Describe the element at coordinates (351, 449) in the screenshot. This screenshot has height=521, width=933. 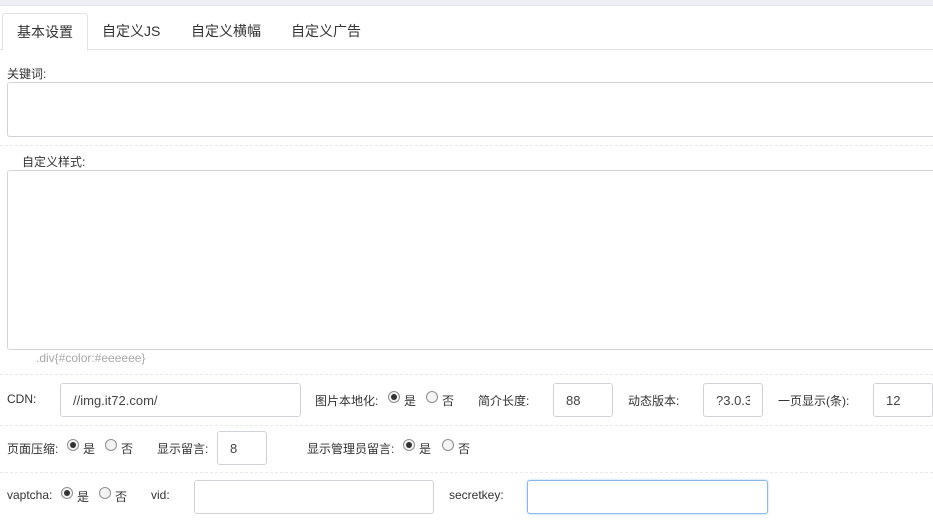
I see `show-admin-comments-label: 显示管理员留言:` at that location.